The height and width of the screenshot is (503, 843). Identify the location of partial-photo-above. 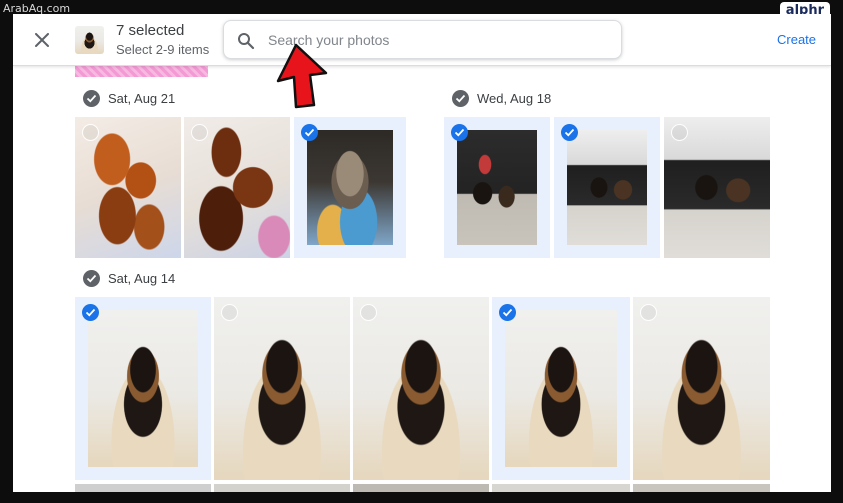
(141, 71).